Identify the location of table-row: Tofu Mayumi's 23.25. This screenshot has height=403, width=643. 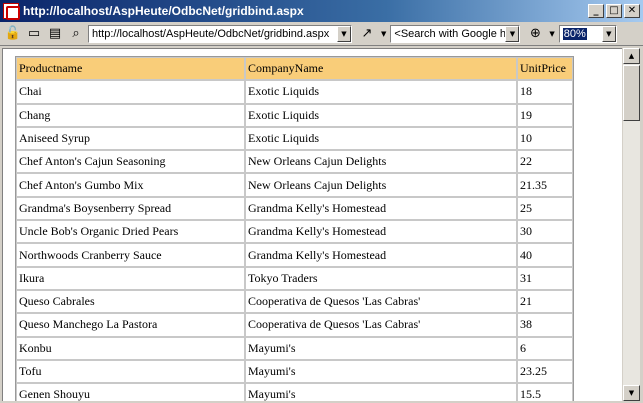
(294, 371).